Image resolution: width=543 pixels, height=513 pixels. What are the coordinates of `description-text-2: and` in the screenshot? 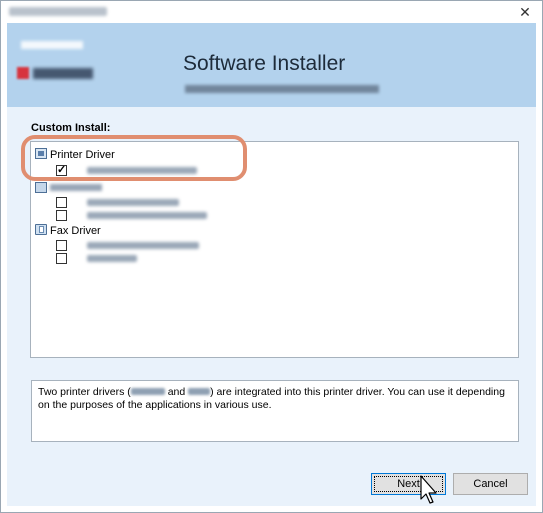 It's located at (176, 392).